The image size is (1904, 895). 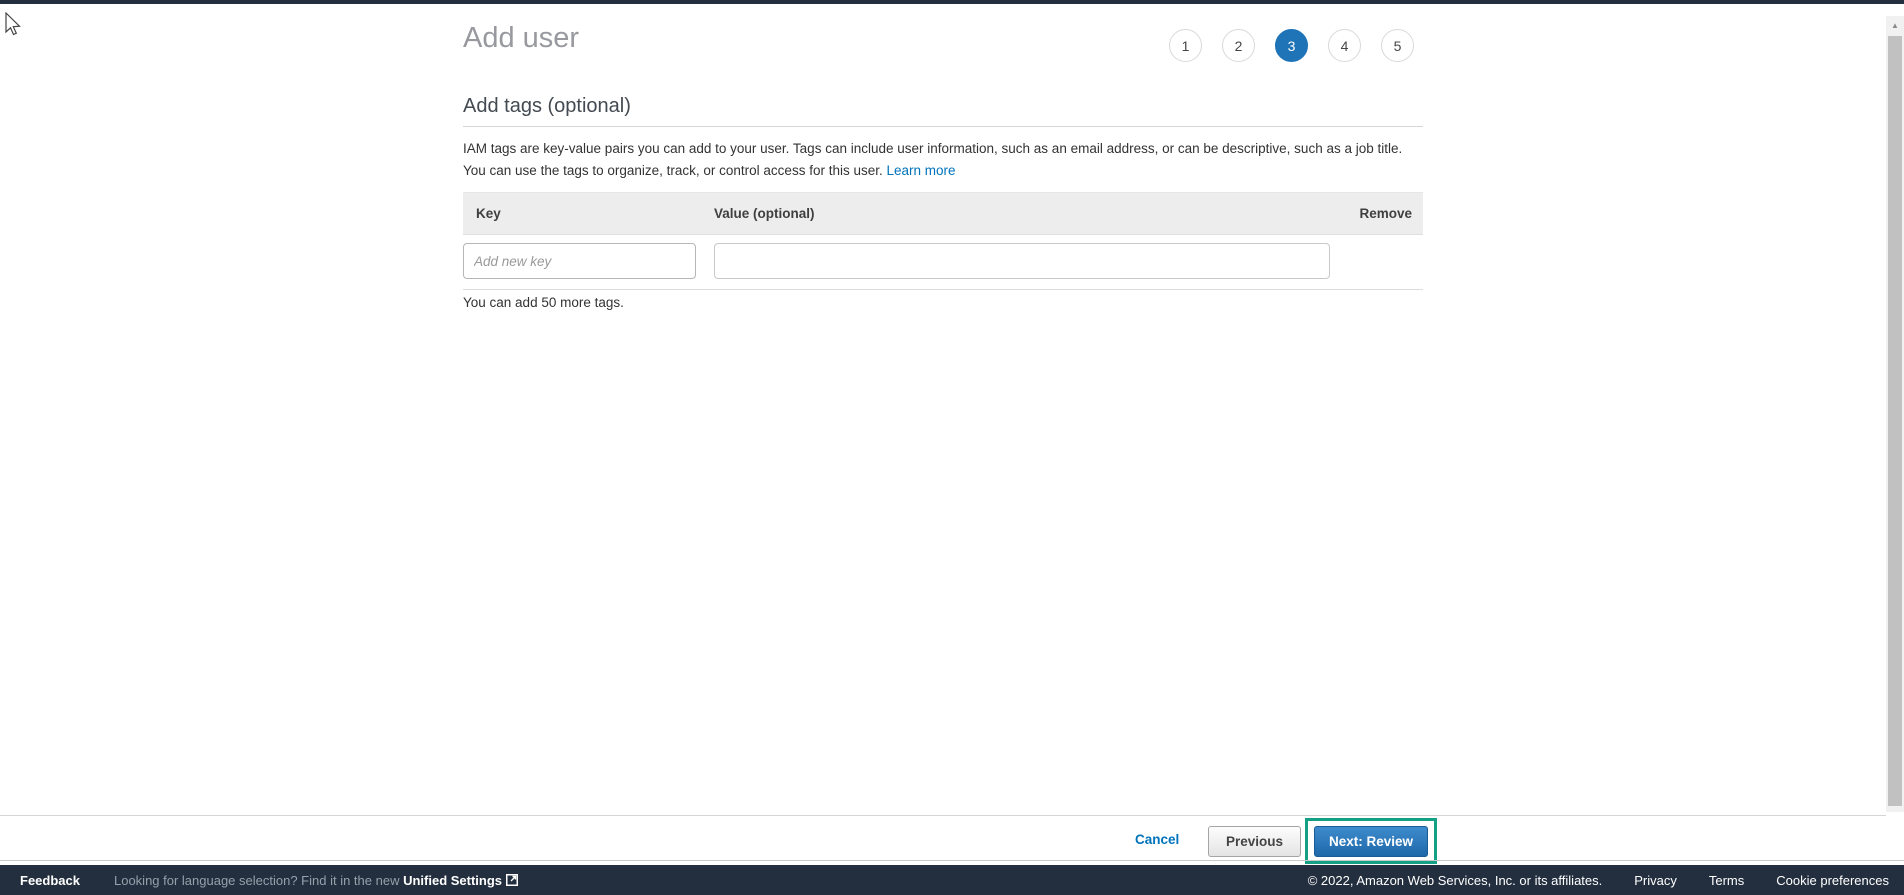 I want to click on scrollbar-up-arrow-icon: ▲, so click(x=1895, y=25).